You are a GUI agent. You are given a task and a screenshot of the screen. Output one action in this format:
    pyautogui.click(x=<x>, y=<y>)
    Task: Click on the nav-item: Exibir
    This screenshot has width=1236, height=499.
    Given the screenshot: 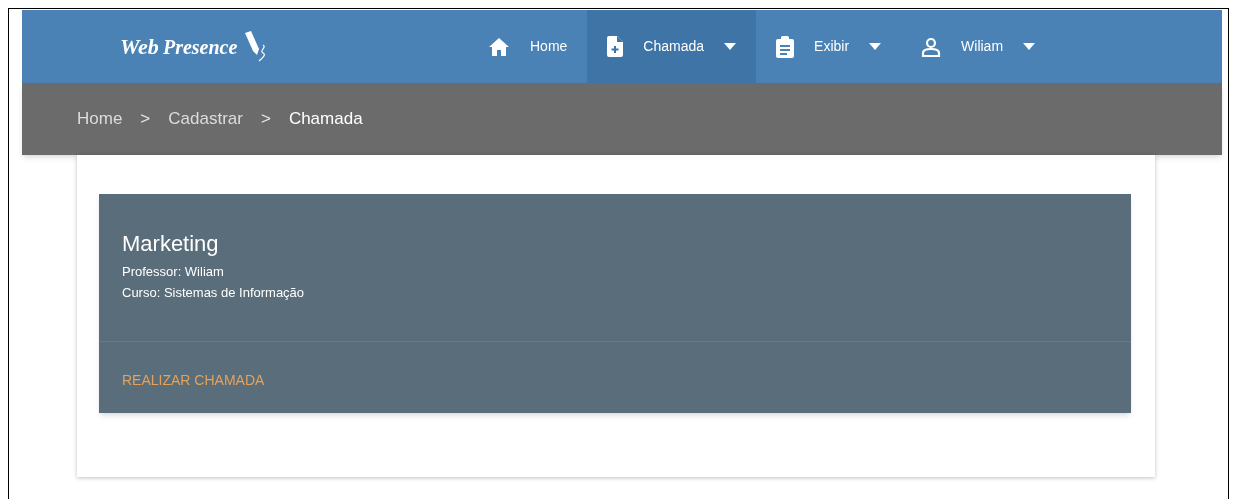 What is the action you would take?
    pyautogui.click(x=829, y=46)
    